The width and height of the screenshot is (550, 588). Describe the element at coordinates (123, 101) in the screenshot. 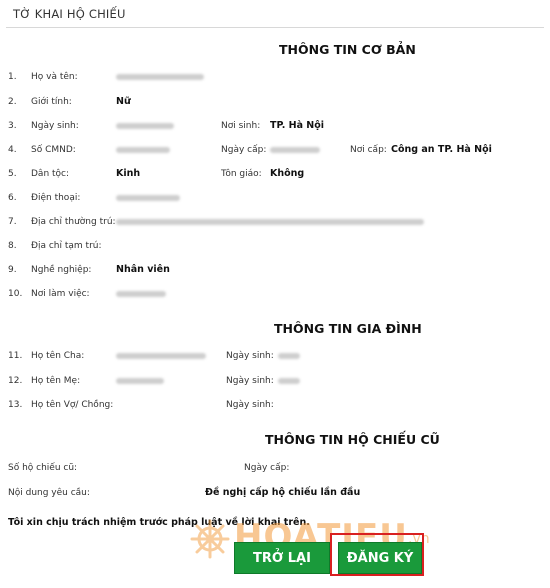

I see `gender-value: Nữ` at that location.